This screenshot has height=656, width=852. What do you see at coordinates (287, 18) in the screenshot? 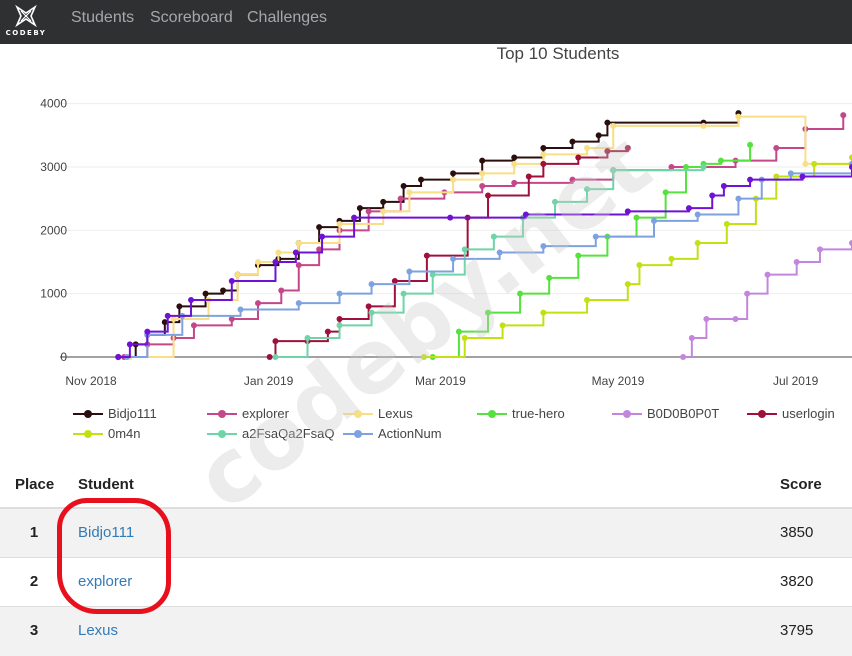
I see `nav-link-challenges: Challenges` at bounding box center [287, 18].